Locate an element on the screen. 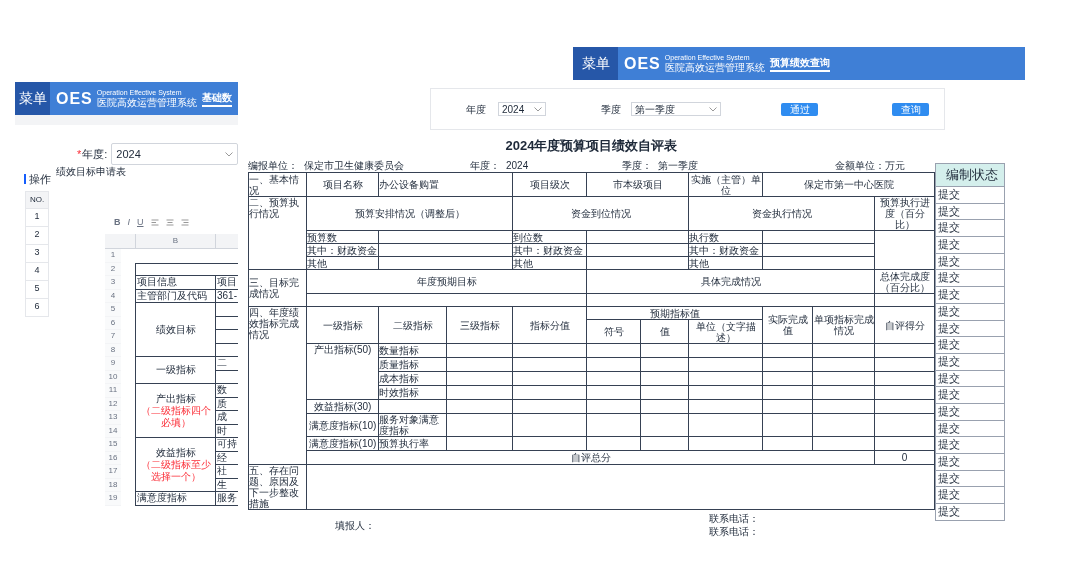  row-number: 7 is located at coordinates (113, 337).